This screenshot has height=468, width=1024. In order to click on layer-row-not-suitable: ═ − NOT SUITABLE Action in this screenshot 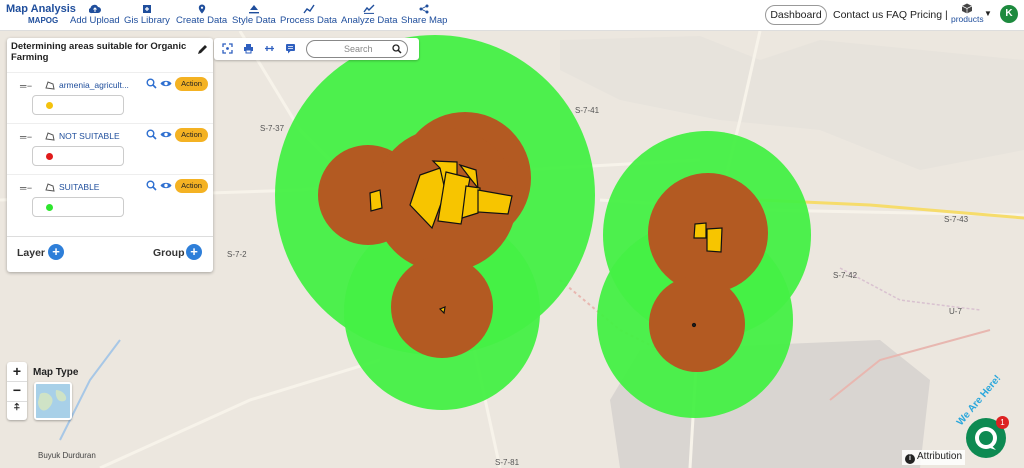, I will do `click(110, 148)`.